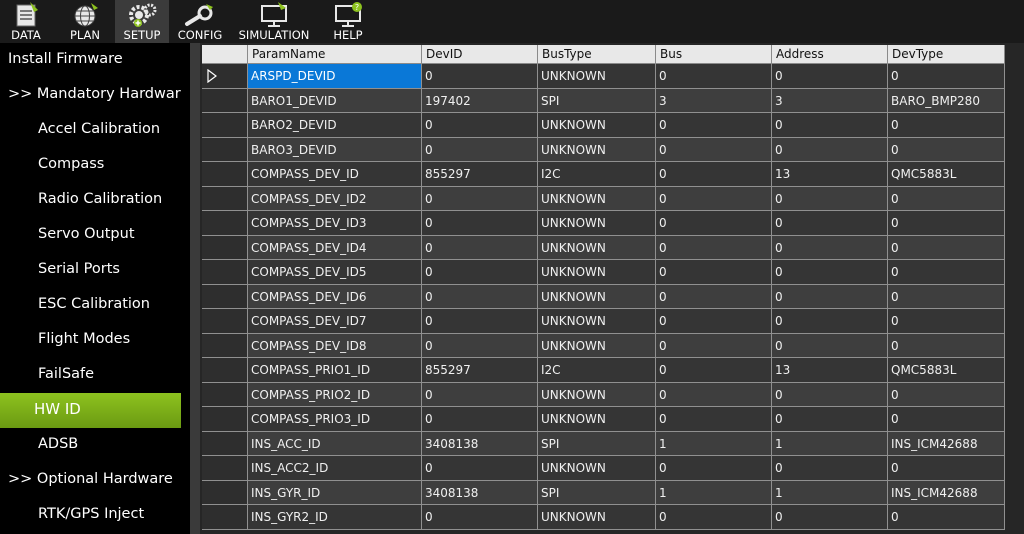 The image size is (1024, 534). What do you see at coordinates (480, 443) in the screenshot?
I see `cell-devid: 3408138` at bounding box center [480, 443].